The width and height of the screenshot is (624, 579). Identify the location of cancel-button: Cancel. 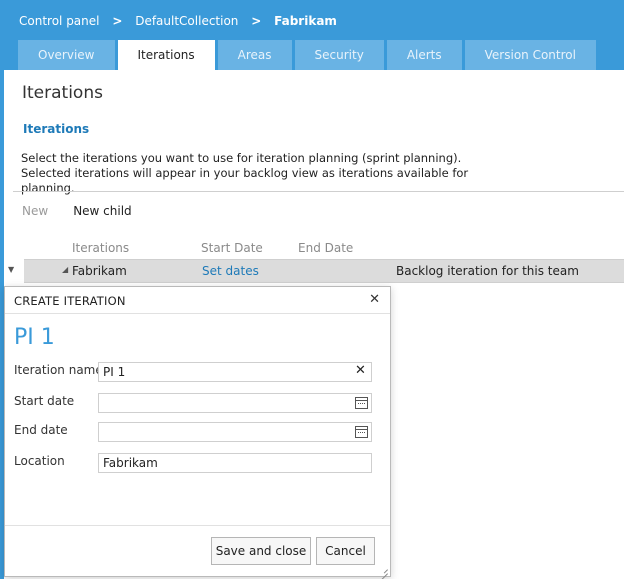
(345, 551).